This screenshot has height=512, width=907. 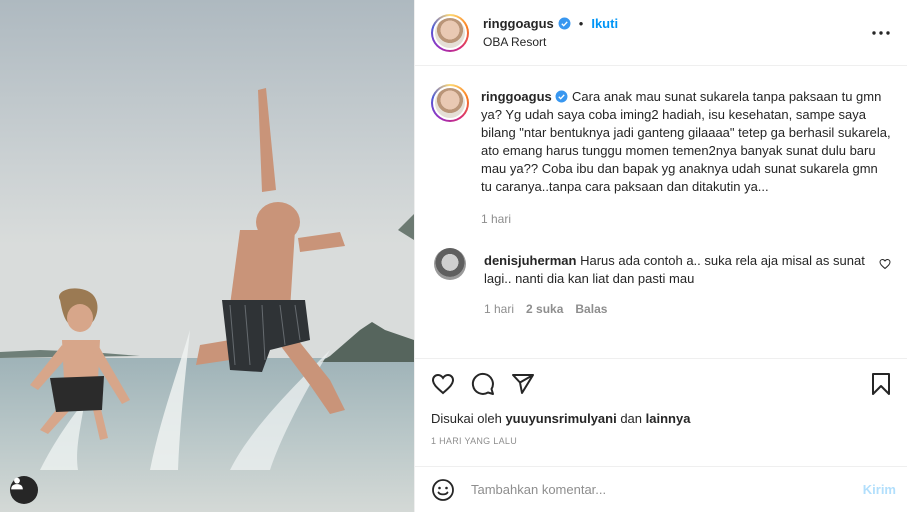 What do you see at coordinates (24, 490) in the screenshot?
I see `user-tag-icon` at bounding box center [24, 490].